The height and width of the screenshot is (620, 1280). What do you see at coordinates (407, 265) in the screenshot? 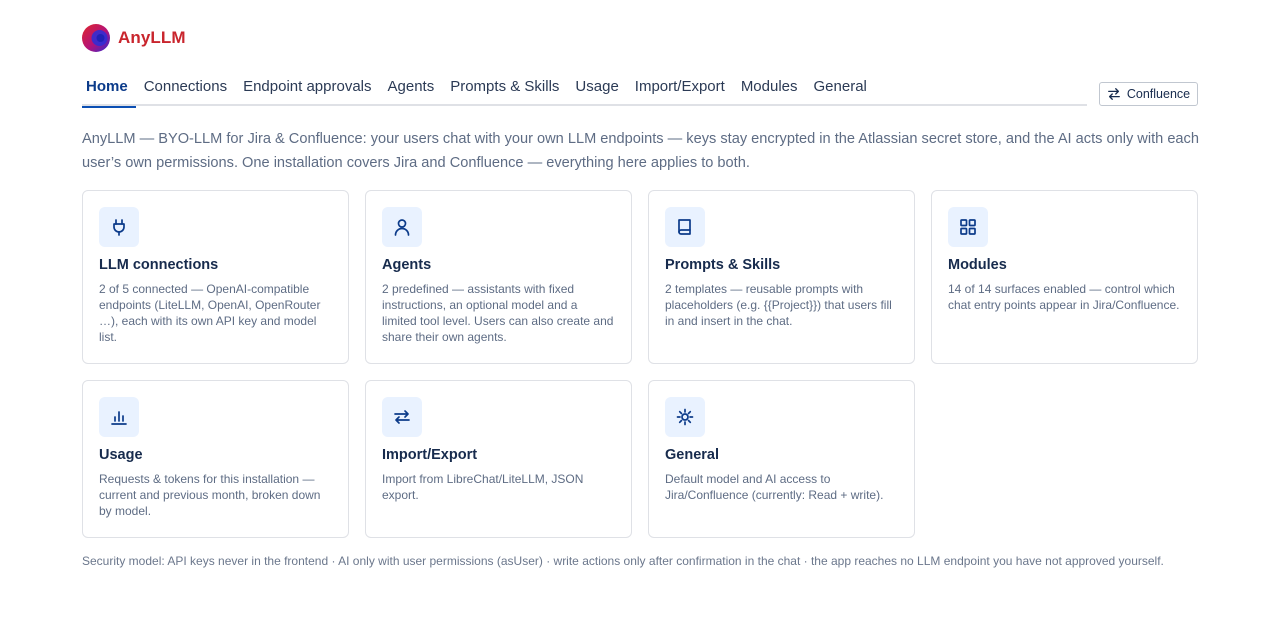
I see `card-title: Agents` at bounding box center [407, 265].